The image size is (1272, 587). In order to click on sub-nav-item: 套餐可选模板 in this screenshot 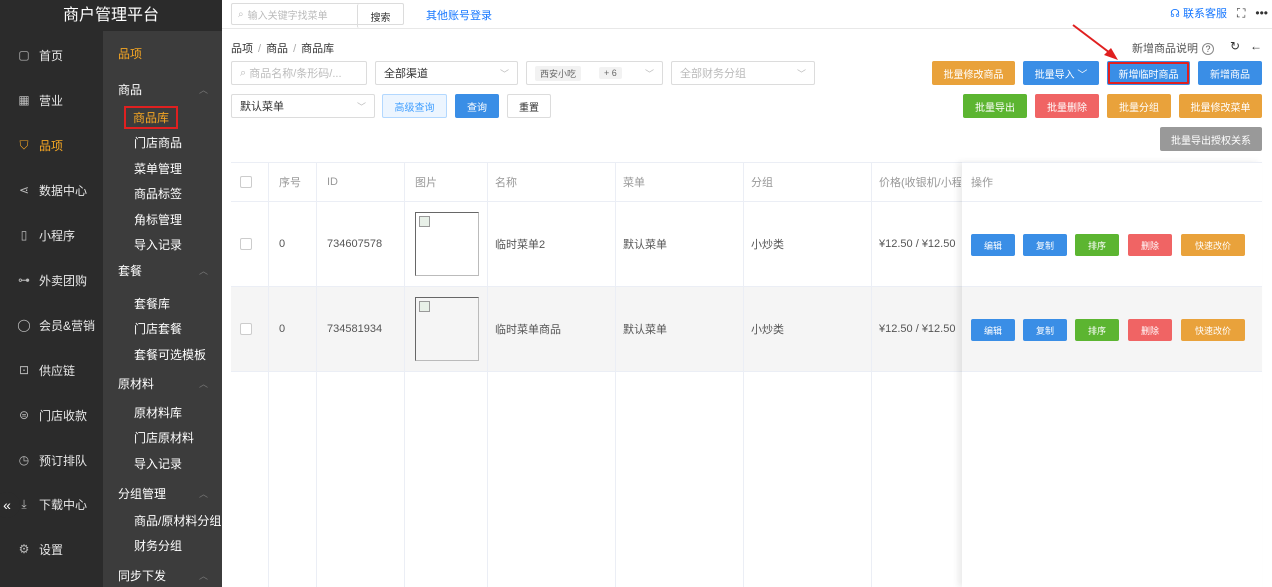, I will do `click(162, 354)`.